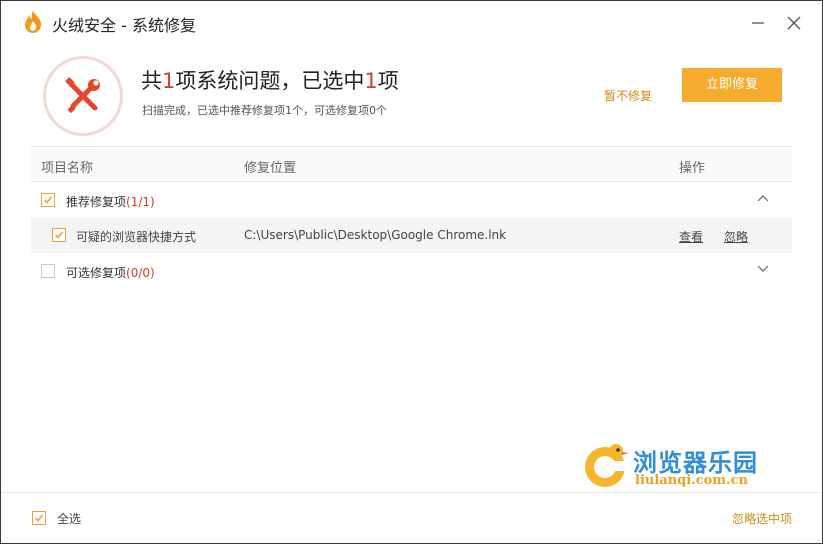  I want to click on minimize-icon, so click(758, 23).